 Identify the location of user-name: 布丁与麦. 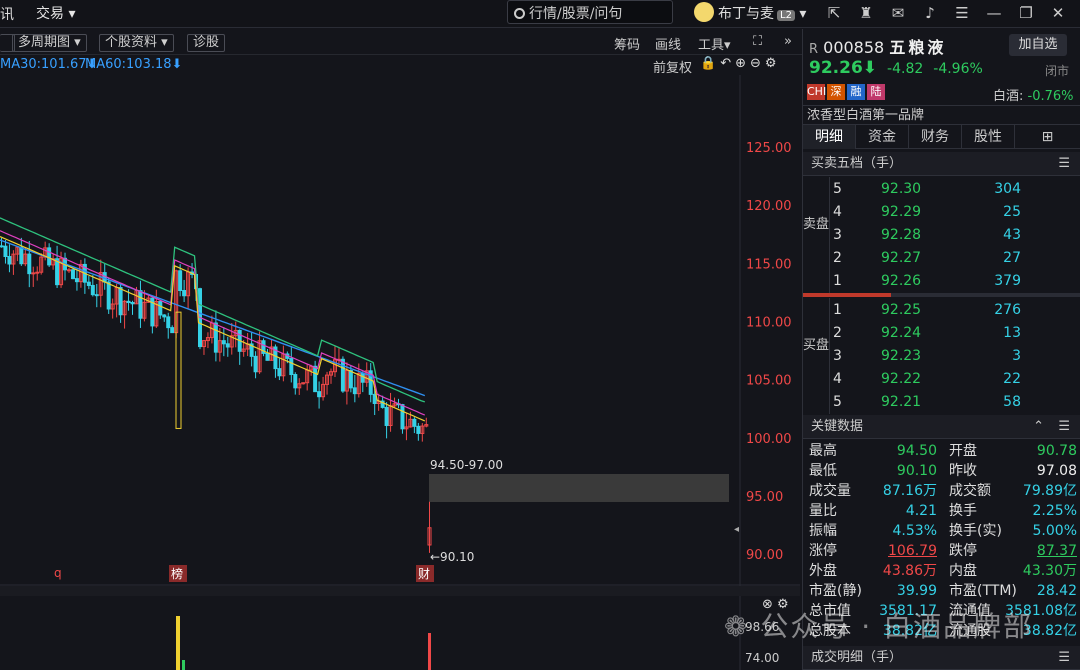
(746, 14).